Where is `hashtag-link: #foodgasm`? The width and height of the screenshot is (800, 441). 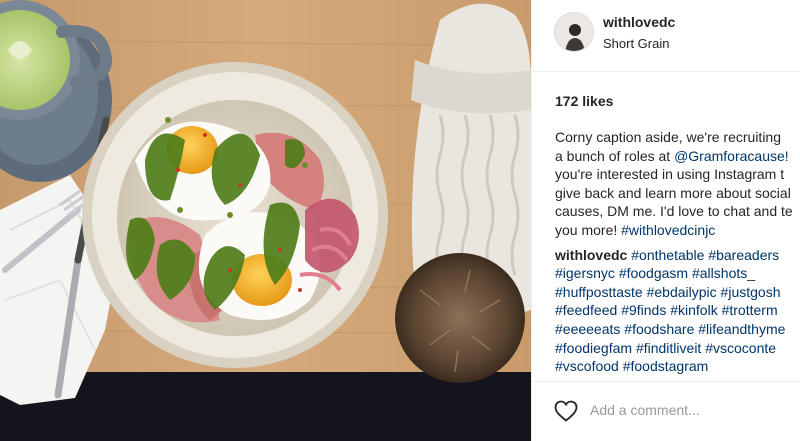 hashtag-link: #foodgasm is located at coordinates (653, 273).